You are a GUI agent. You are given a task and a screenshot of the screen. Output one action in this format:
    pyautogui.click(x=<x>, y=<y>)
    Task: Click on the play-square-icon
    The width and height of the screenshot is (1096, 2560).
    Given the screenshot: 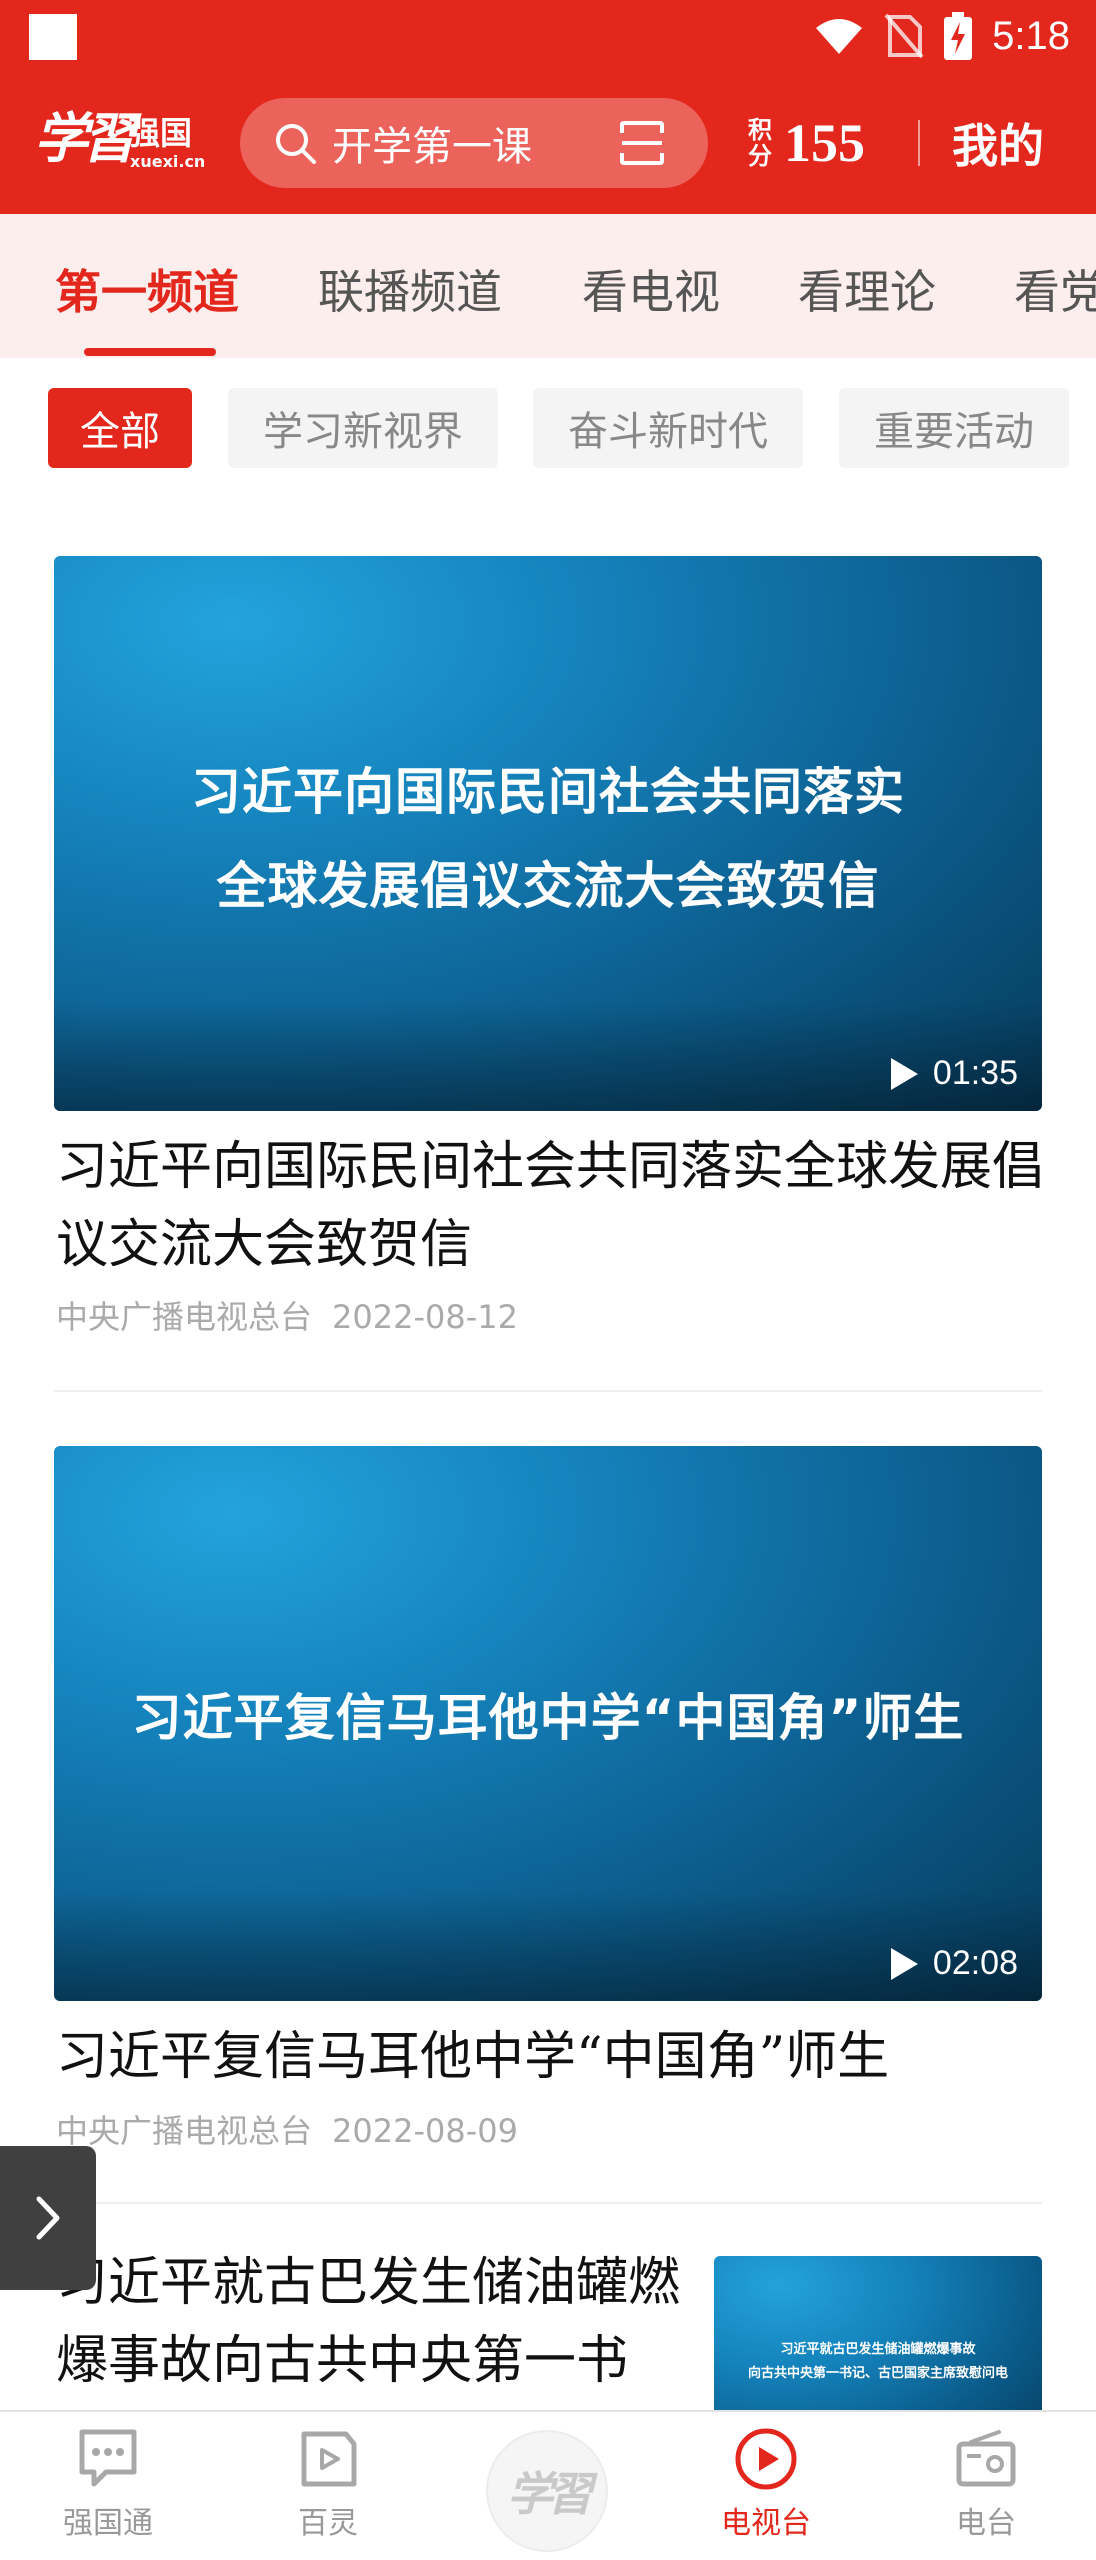 What is the action you would take?
    pyautogui.click(x=329, y=2459)
    